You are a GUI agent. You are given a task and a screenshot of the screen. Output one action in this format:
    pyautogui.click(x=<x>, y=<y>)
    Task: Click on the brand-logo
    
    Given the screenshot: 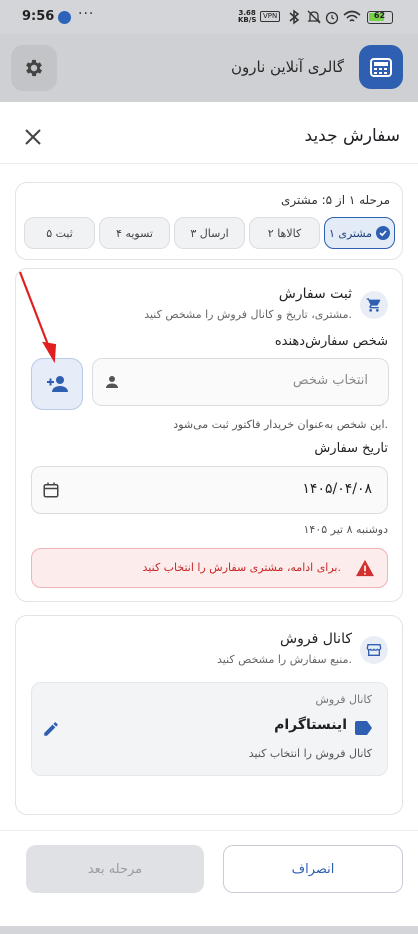 What is the action you would take?
    pyautogui.click(x=381, y=67)
    